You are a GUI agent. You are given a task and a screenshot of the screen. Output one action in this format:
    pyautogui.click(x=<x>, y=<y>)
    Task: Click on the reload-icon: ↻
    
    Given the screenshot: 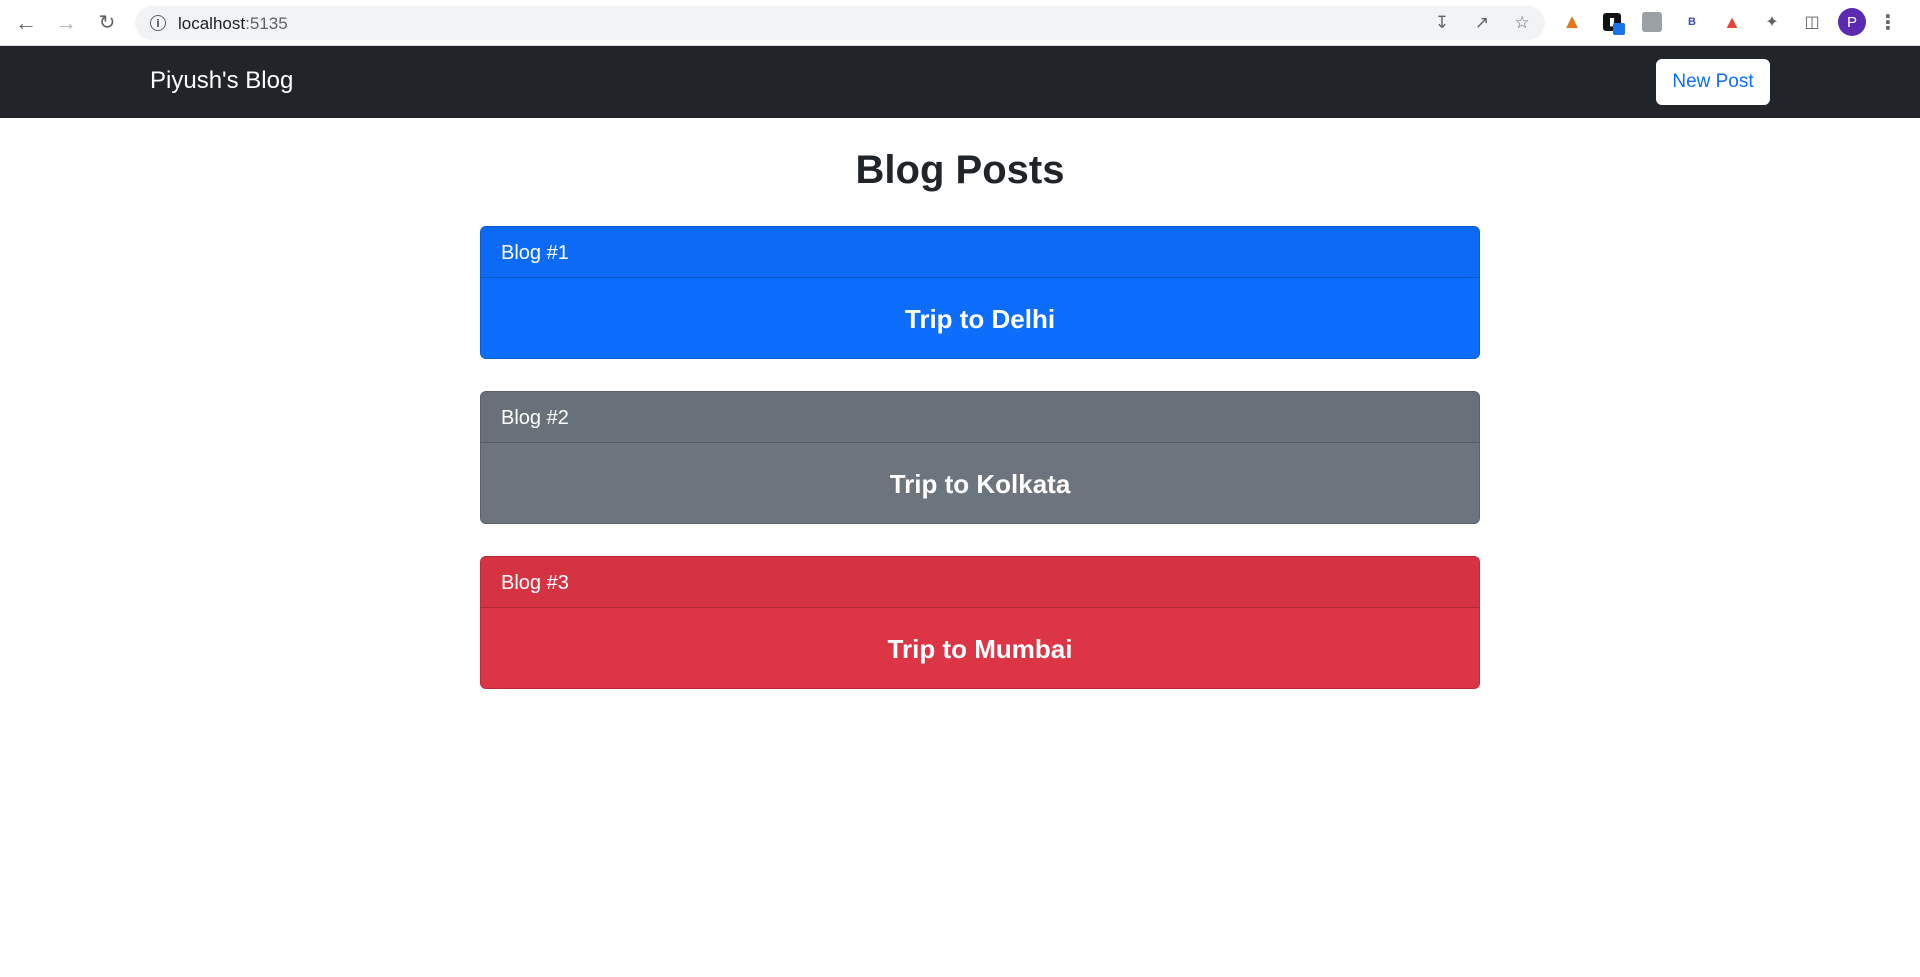 What is the action you would take?
    pyautogui.click(x=107, y=23)
    